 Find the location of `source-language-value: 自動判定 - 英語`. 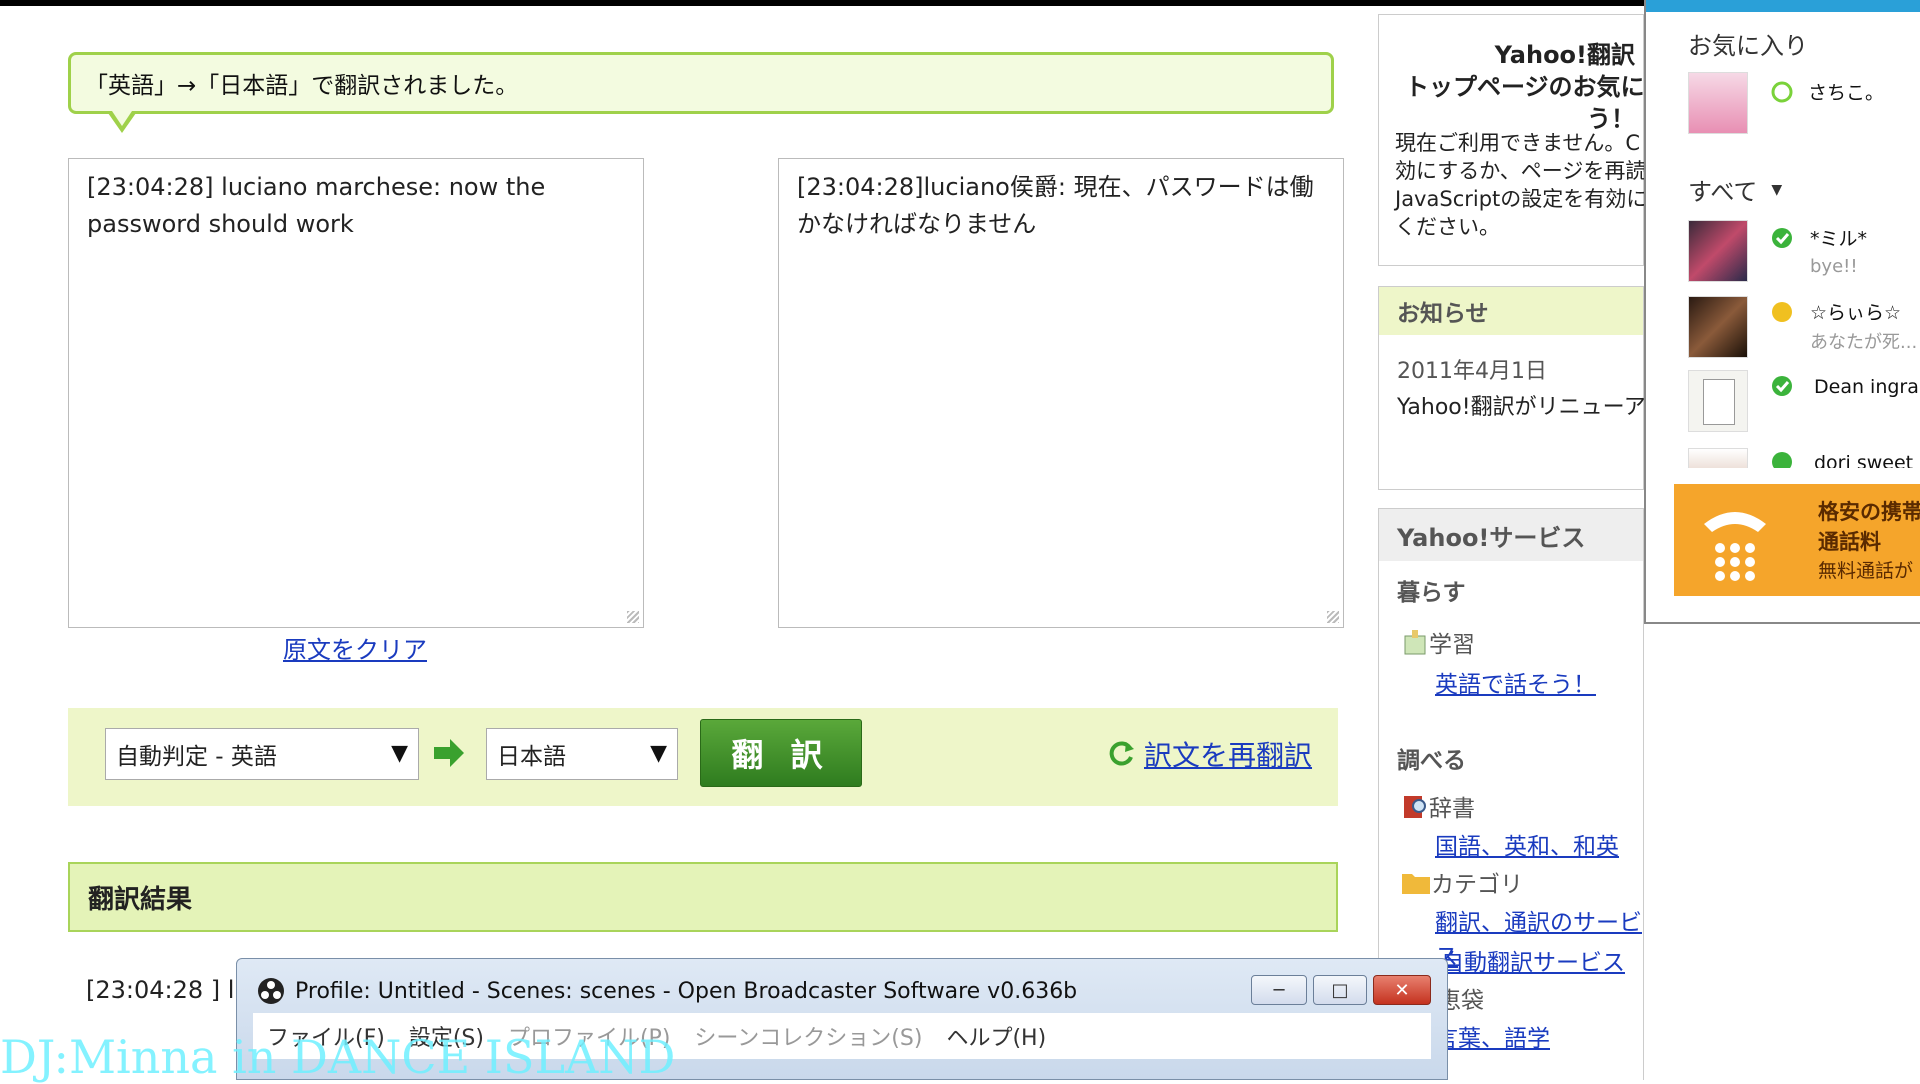

source-language-value: 自動判定 - 英語 is located at coordinates (196, 757).